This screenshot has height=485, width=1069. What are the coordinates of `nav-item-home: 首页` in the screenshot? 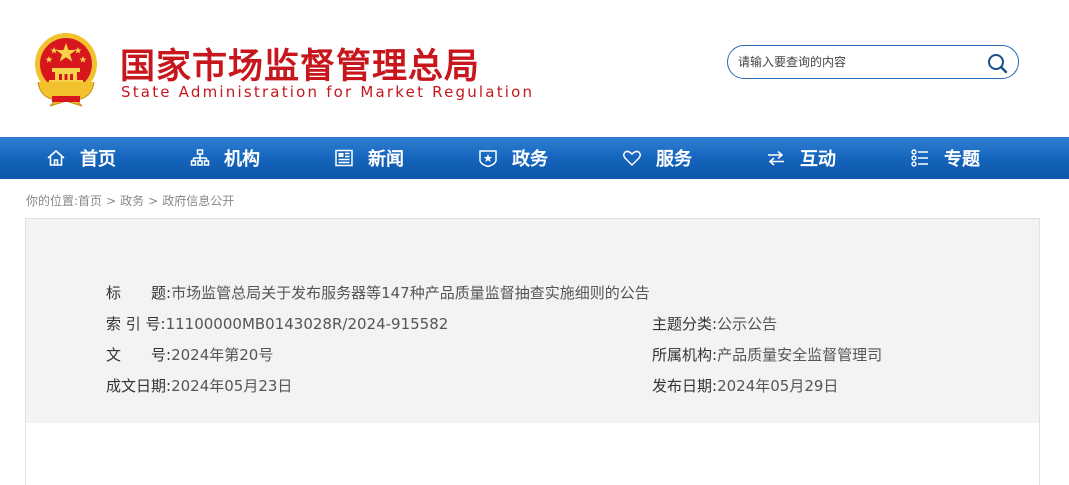 It's located at (81, 158).